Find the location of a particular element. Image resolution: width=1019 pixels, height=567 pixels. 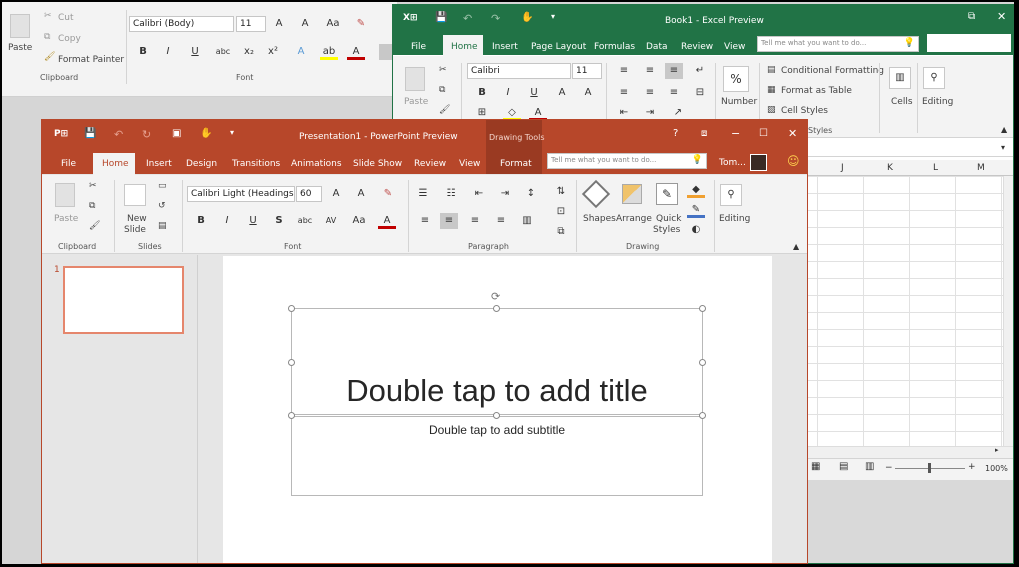

excel-italic-icon: I is located at coordinates (508, 93).